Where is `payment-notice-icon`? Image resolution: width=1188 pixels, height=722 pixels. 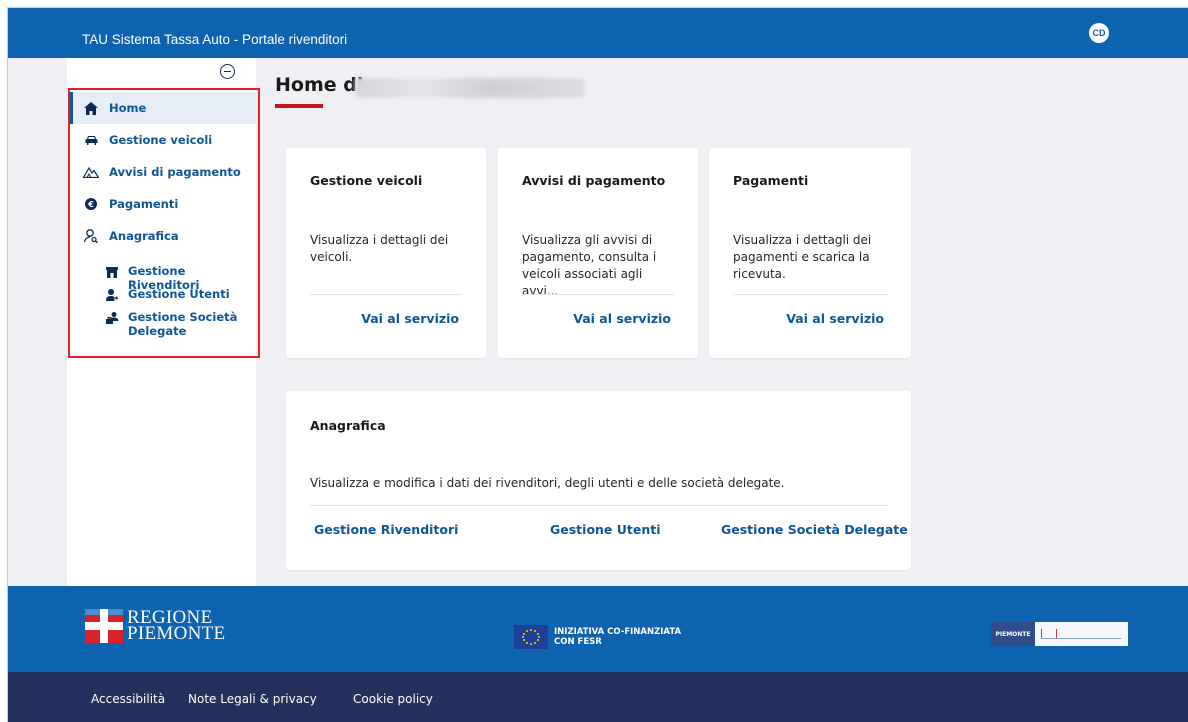
payment-notice-icon is located at coordinates (91, 172).